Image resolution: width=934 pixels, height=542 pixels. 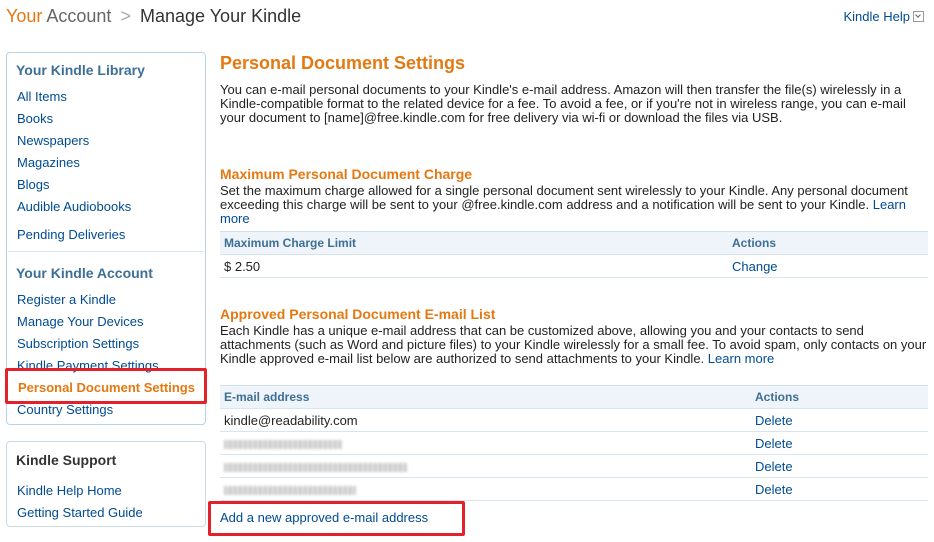 I want to click on table-header-row: Maximum Charge Limit Actions, so click(x=574, y=243).